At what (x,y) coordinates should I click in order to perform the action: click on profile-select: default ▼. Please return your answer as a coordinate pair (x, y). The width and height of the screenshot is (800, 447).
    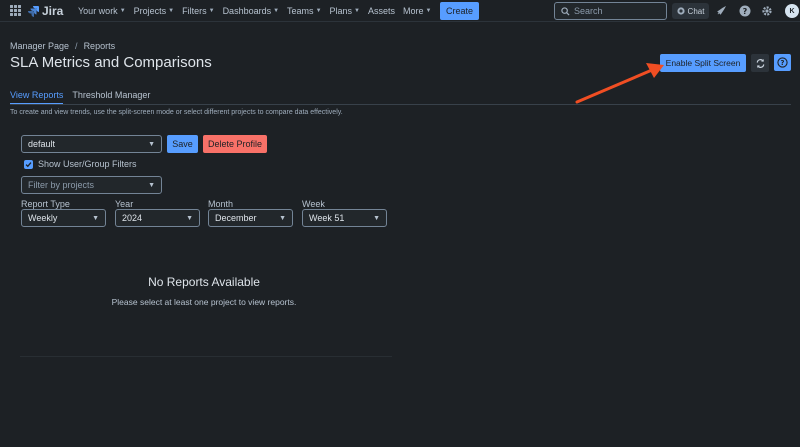
    Looking at the image, I should click on (91, 144).